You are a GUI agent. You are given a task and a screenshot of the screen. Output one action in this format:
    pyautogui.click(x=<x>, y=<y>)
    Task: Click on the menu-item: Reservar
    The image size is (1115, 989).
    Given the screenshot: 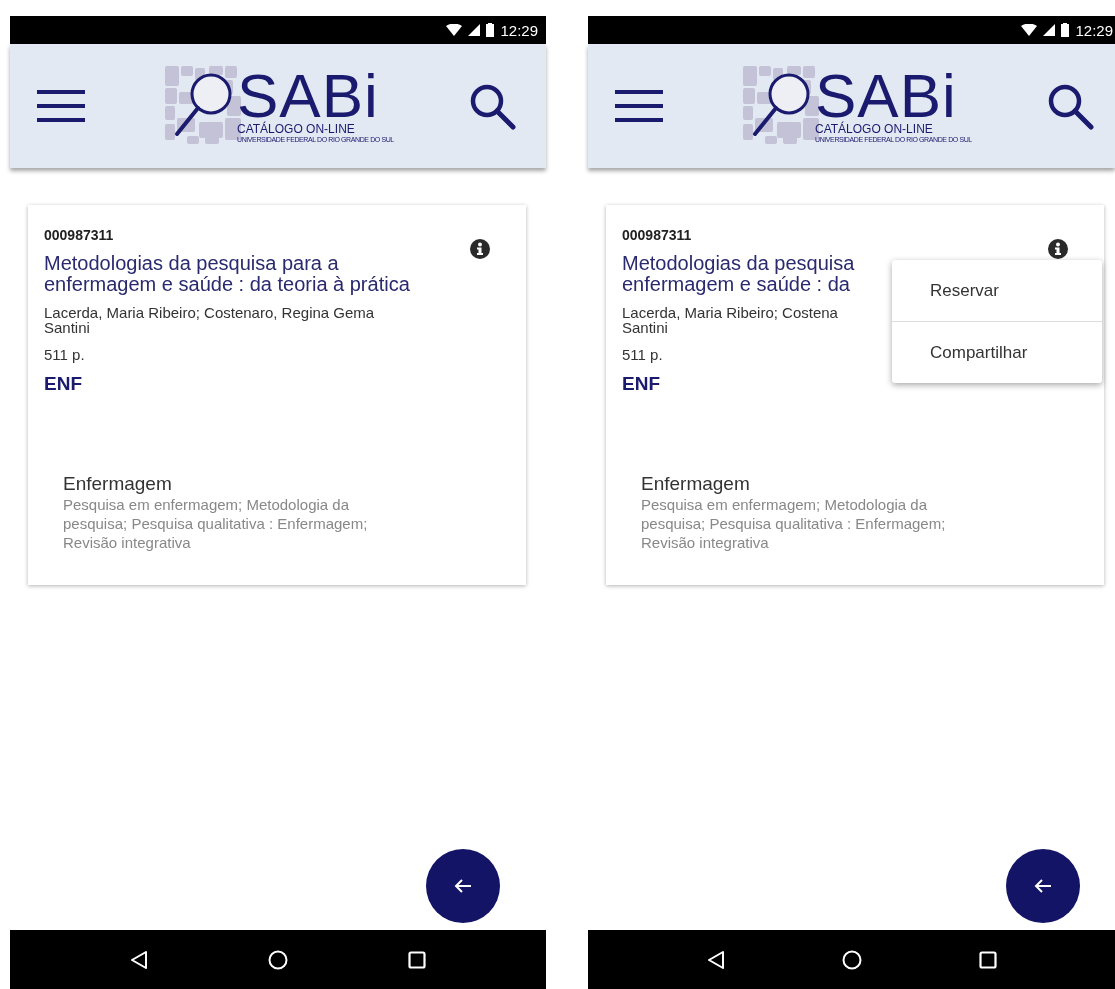 What is the action you would take?
    pyautogui.click(x=997, y=290)
    